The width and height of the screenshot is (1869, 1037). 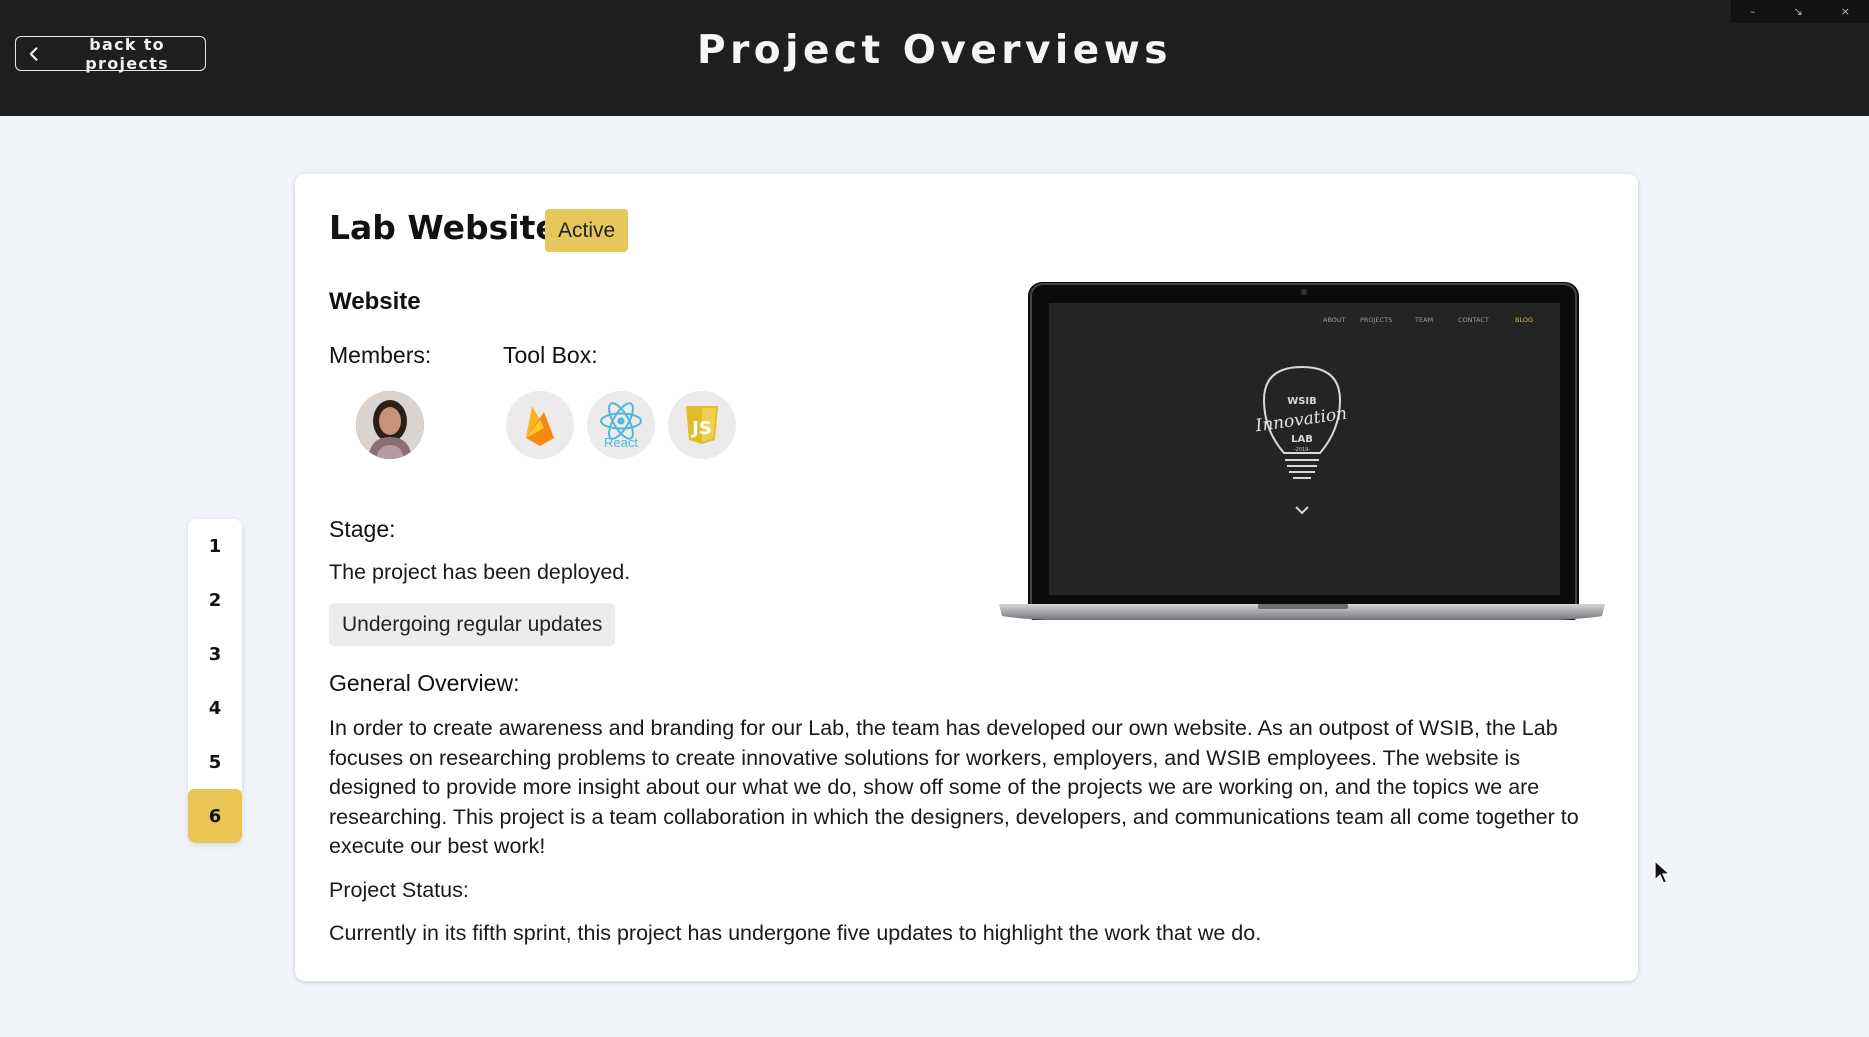 What do you see at coordinates (587, 230) in the screenshot?
I see `status-badge: Active` at bounding box center [587, 230].